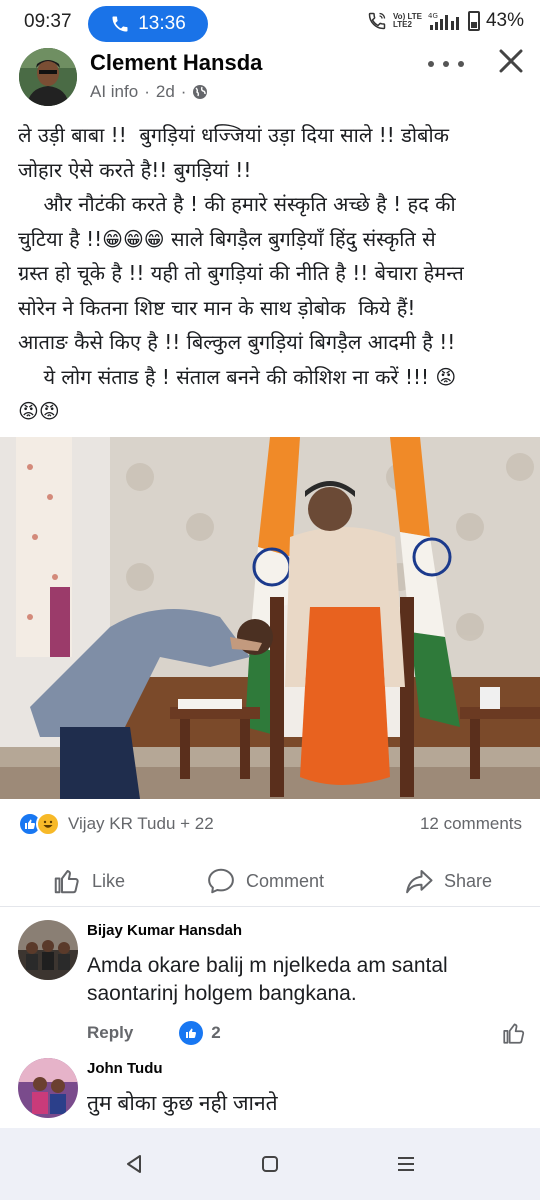  Describe the element at coordinates (66, 882) in the screenshot. I see `thumbs-up-icon` at that location.